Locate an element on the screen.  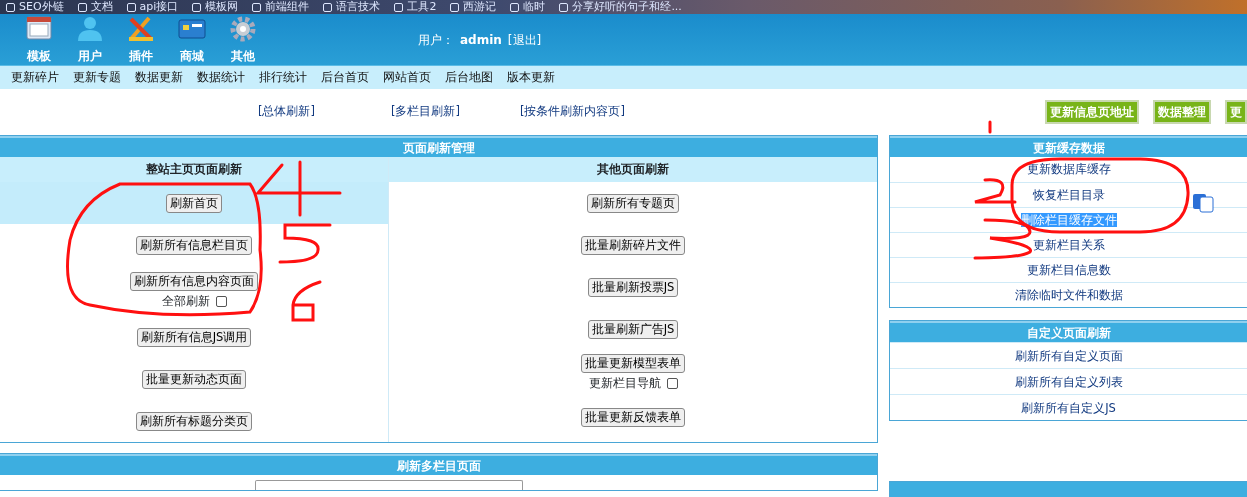
custom-link: 刷新所有自定义JS is located at coordinates (1068, 408).